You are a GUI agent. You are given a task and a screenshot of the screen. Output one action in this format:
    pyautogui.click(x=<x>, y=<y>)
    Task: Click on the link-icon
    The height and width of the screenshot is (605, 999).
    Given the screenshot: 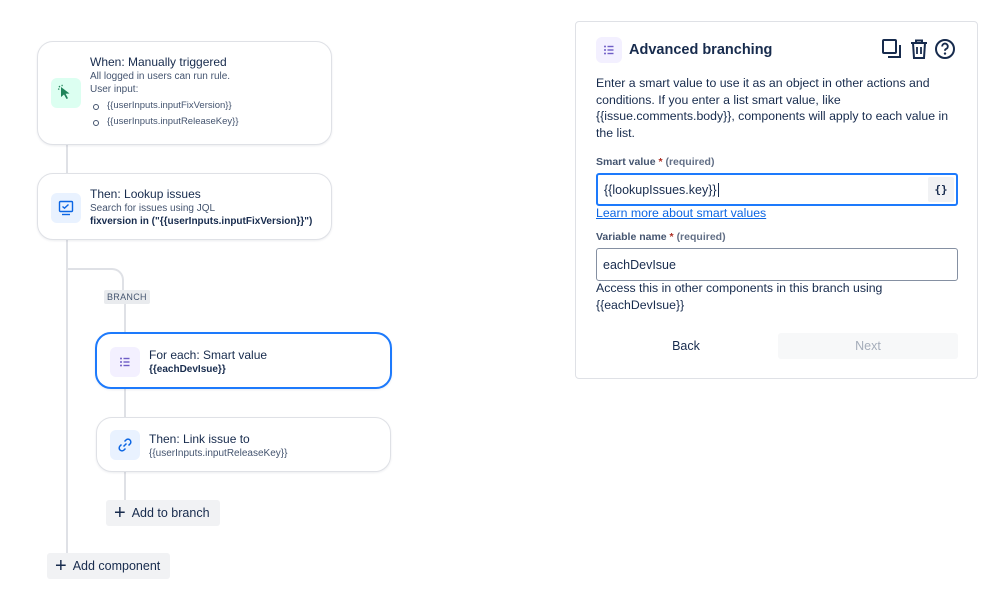 What is the action you would take?
    pyautogui.click(x=125, y=445)
    